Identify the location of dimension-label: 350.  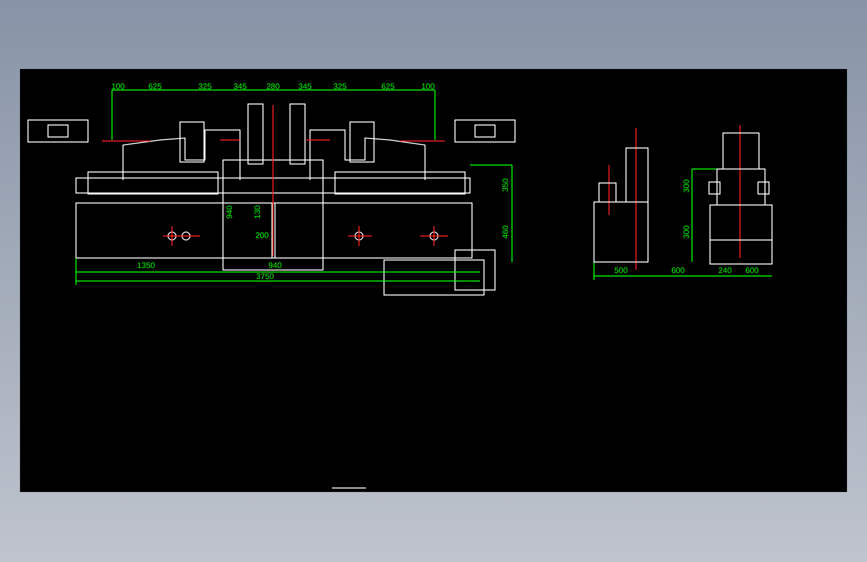
(505, 185).